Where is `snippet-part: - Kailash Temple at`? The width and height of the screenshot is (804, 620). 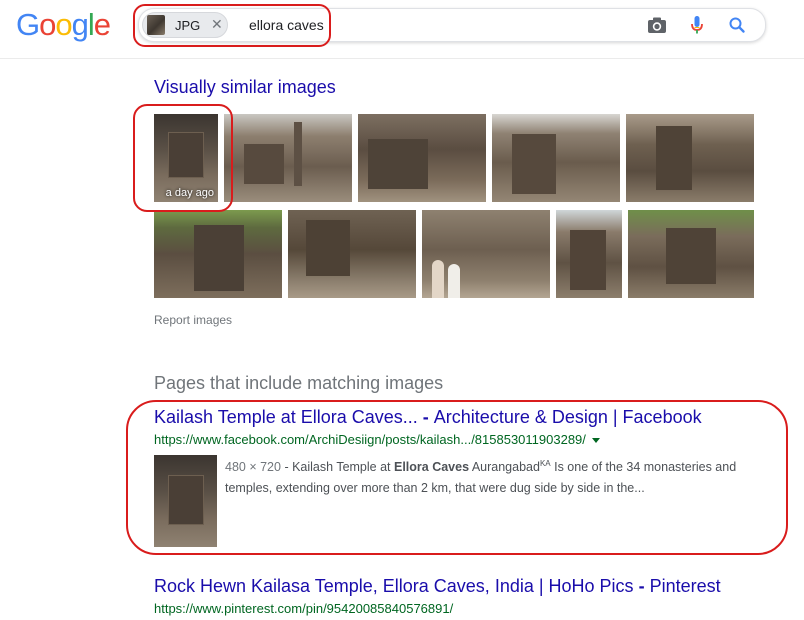
snippet-part: - Kailash Temple at is located at coordinates (337, 467).